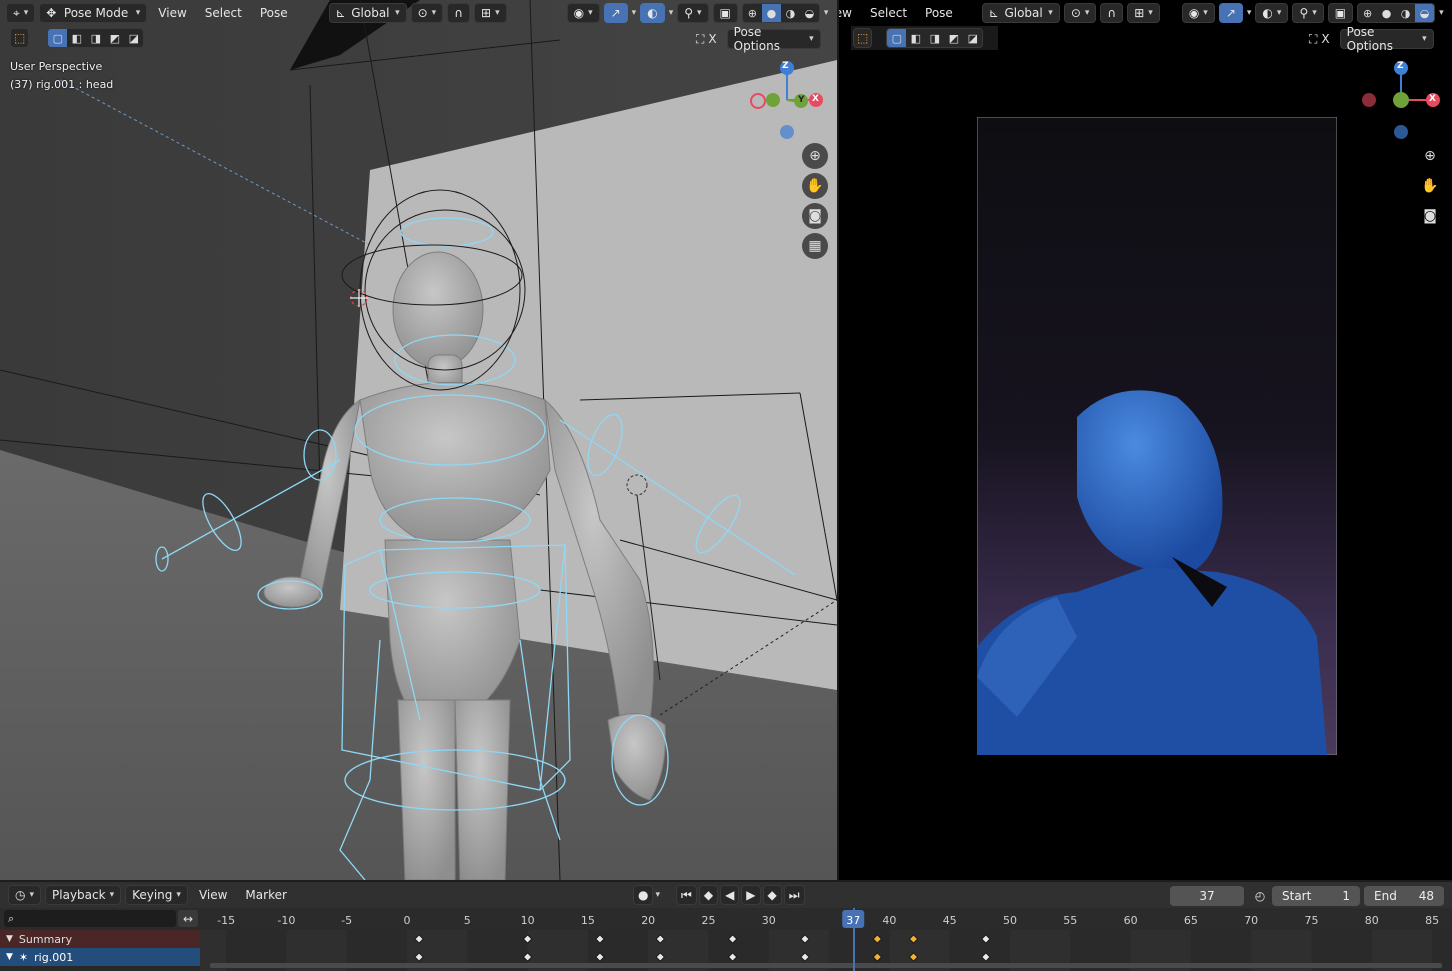  I want to click on x-mirror-toggle-right: X, so click(1328, 39).